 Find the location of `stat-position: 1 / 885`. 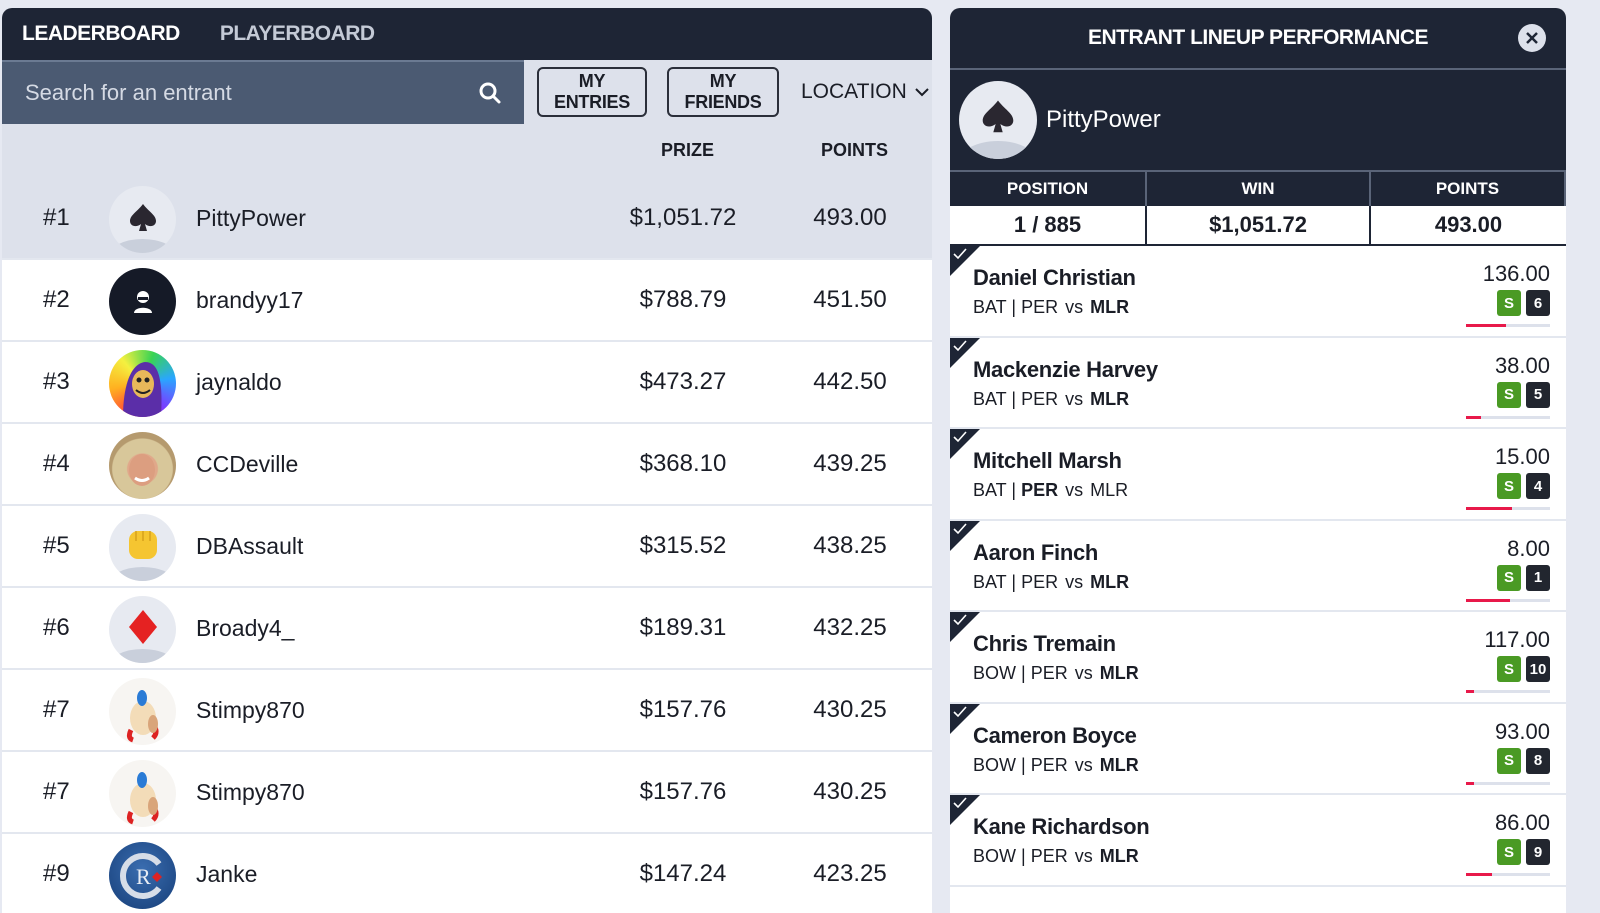

stat-position: 1 / 885 is located at coordinates (1048, 226).